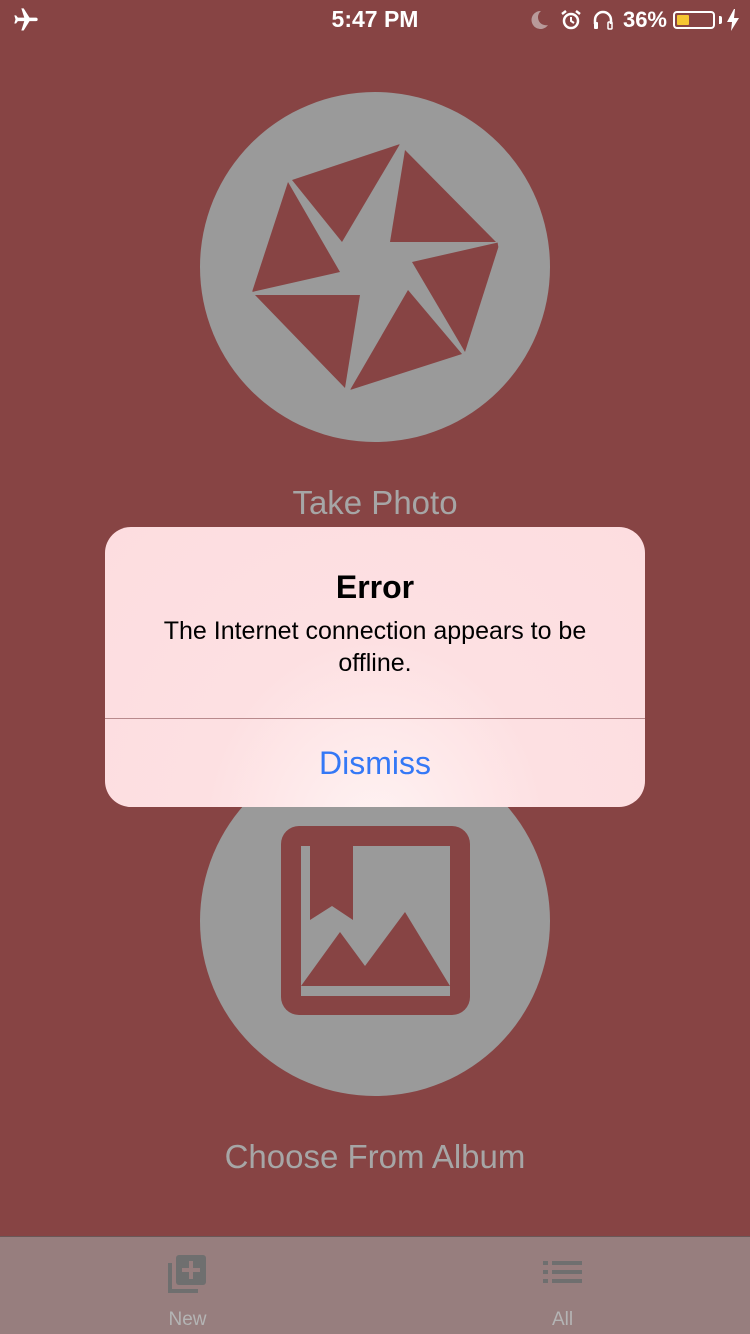 This screenshot has height=1334, width=750. What do you see at coordinates (375, 763) in the screenshot?
I see `dismiss-button: Dismiss` at bounding box center [375, 763].